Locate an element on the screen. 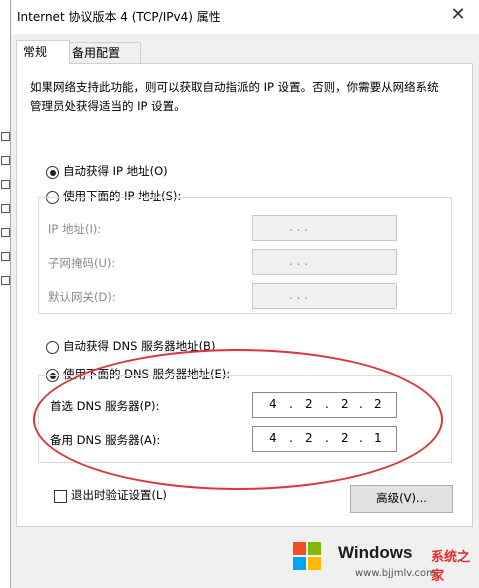 Image resolution: width=479 pixels, height=588 pixels. ip-address-label: IP 地址(I): is located at coordinates (75, 229).